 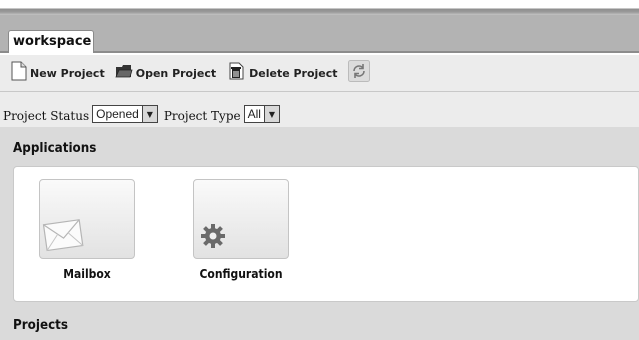 What do you see at coordinates (254, 114) in the screenshot?
I see `project-type-value: All` at bounding box center [254, 114].